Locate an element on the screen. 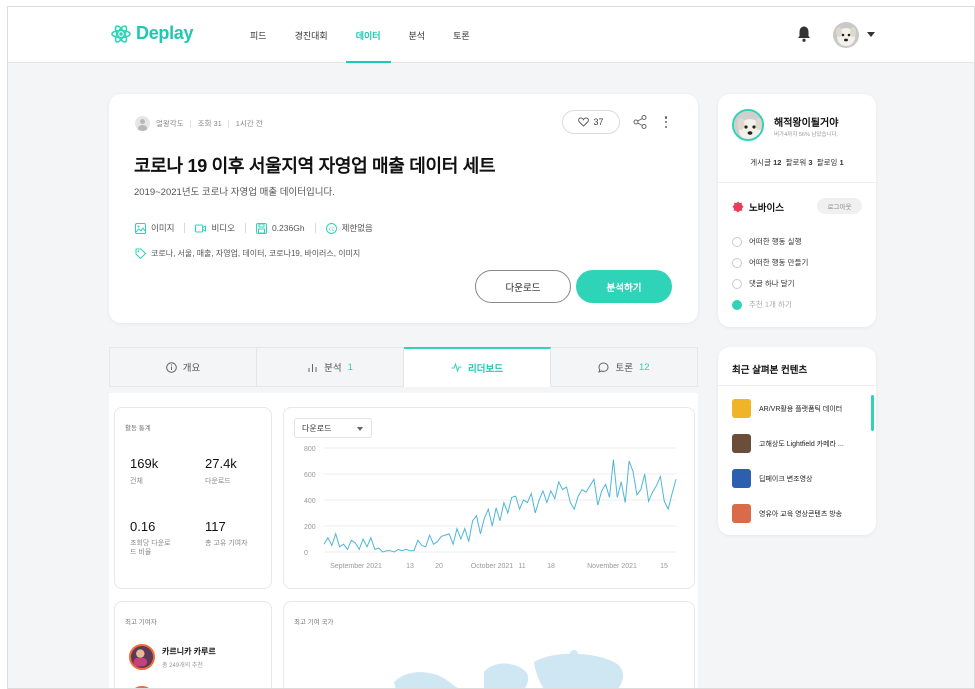 This screenshot has width=975, height=689. attr-video: 비디오 is located at coordinates (215, 228).